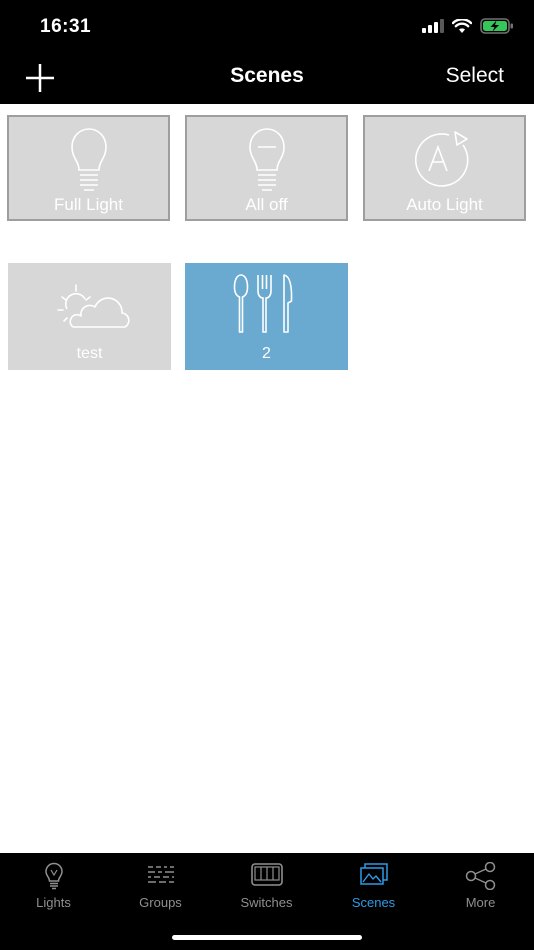 This screenshot has height=950, width=534. I want to click on scene-tile-2: 2, so click(266, 316).